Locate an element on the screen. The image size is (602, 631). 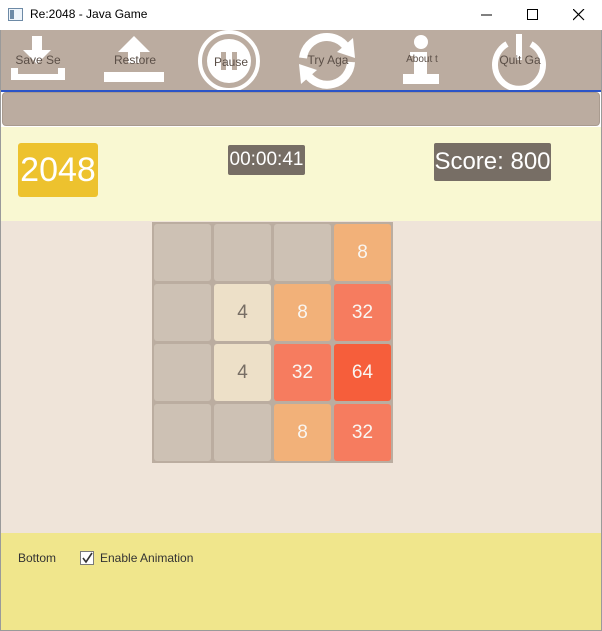
score-header: 2048 00:00:41 Score: 800 is located at coordinates (301, 174).